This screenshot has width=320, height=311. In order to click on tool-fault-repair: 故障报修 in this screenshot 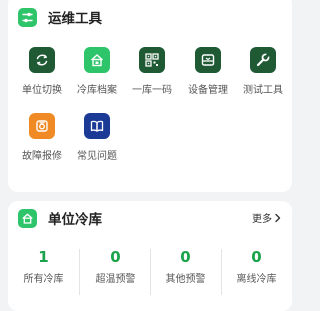, I will do `click(42, 137)`.